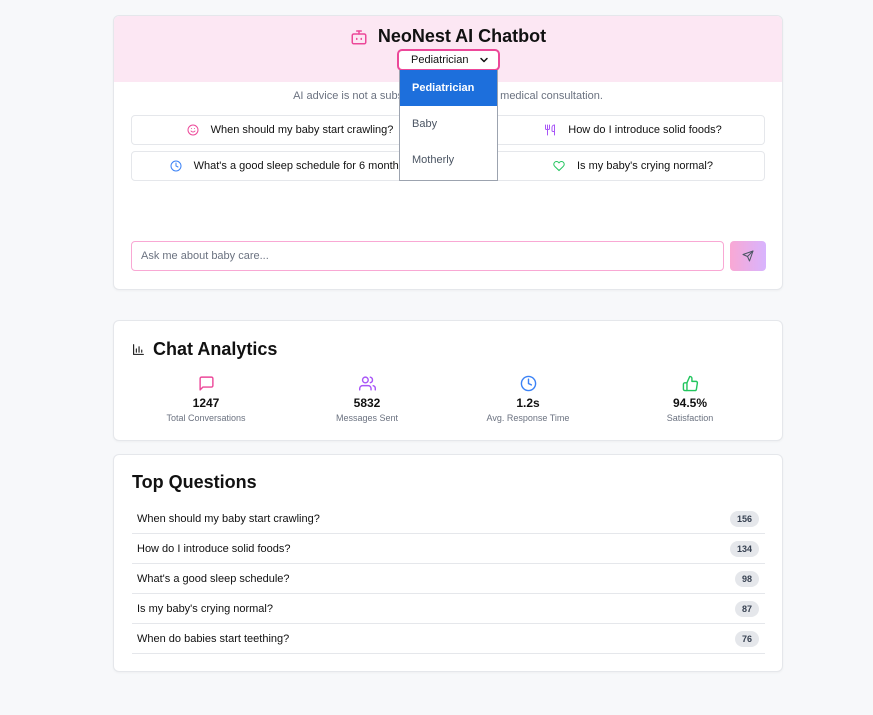 Image resolution: width=873 pixels, height=715 pixels. Describe the element at coordinates (559, 166) in the screenshot. I see `heart-icon` at that location.